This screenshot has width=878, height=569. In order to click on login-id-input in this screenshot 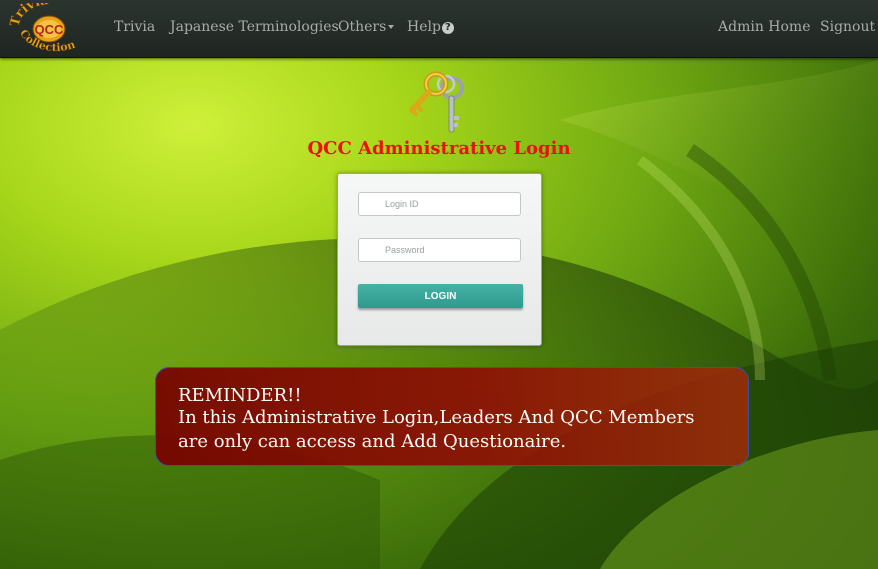, I will do `click(439, 204)`.